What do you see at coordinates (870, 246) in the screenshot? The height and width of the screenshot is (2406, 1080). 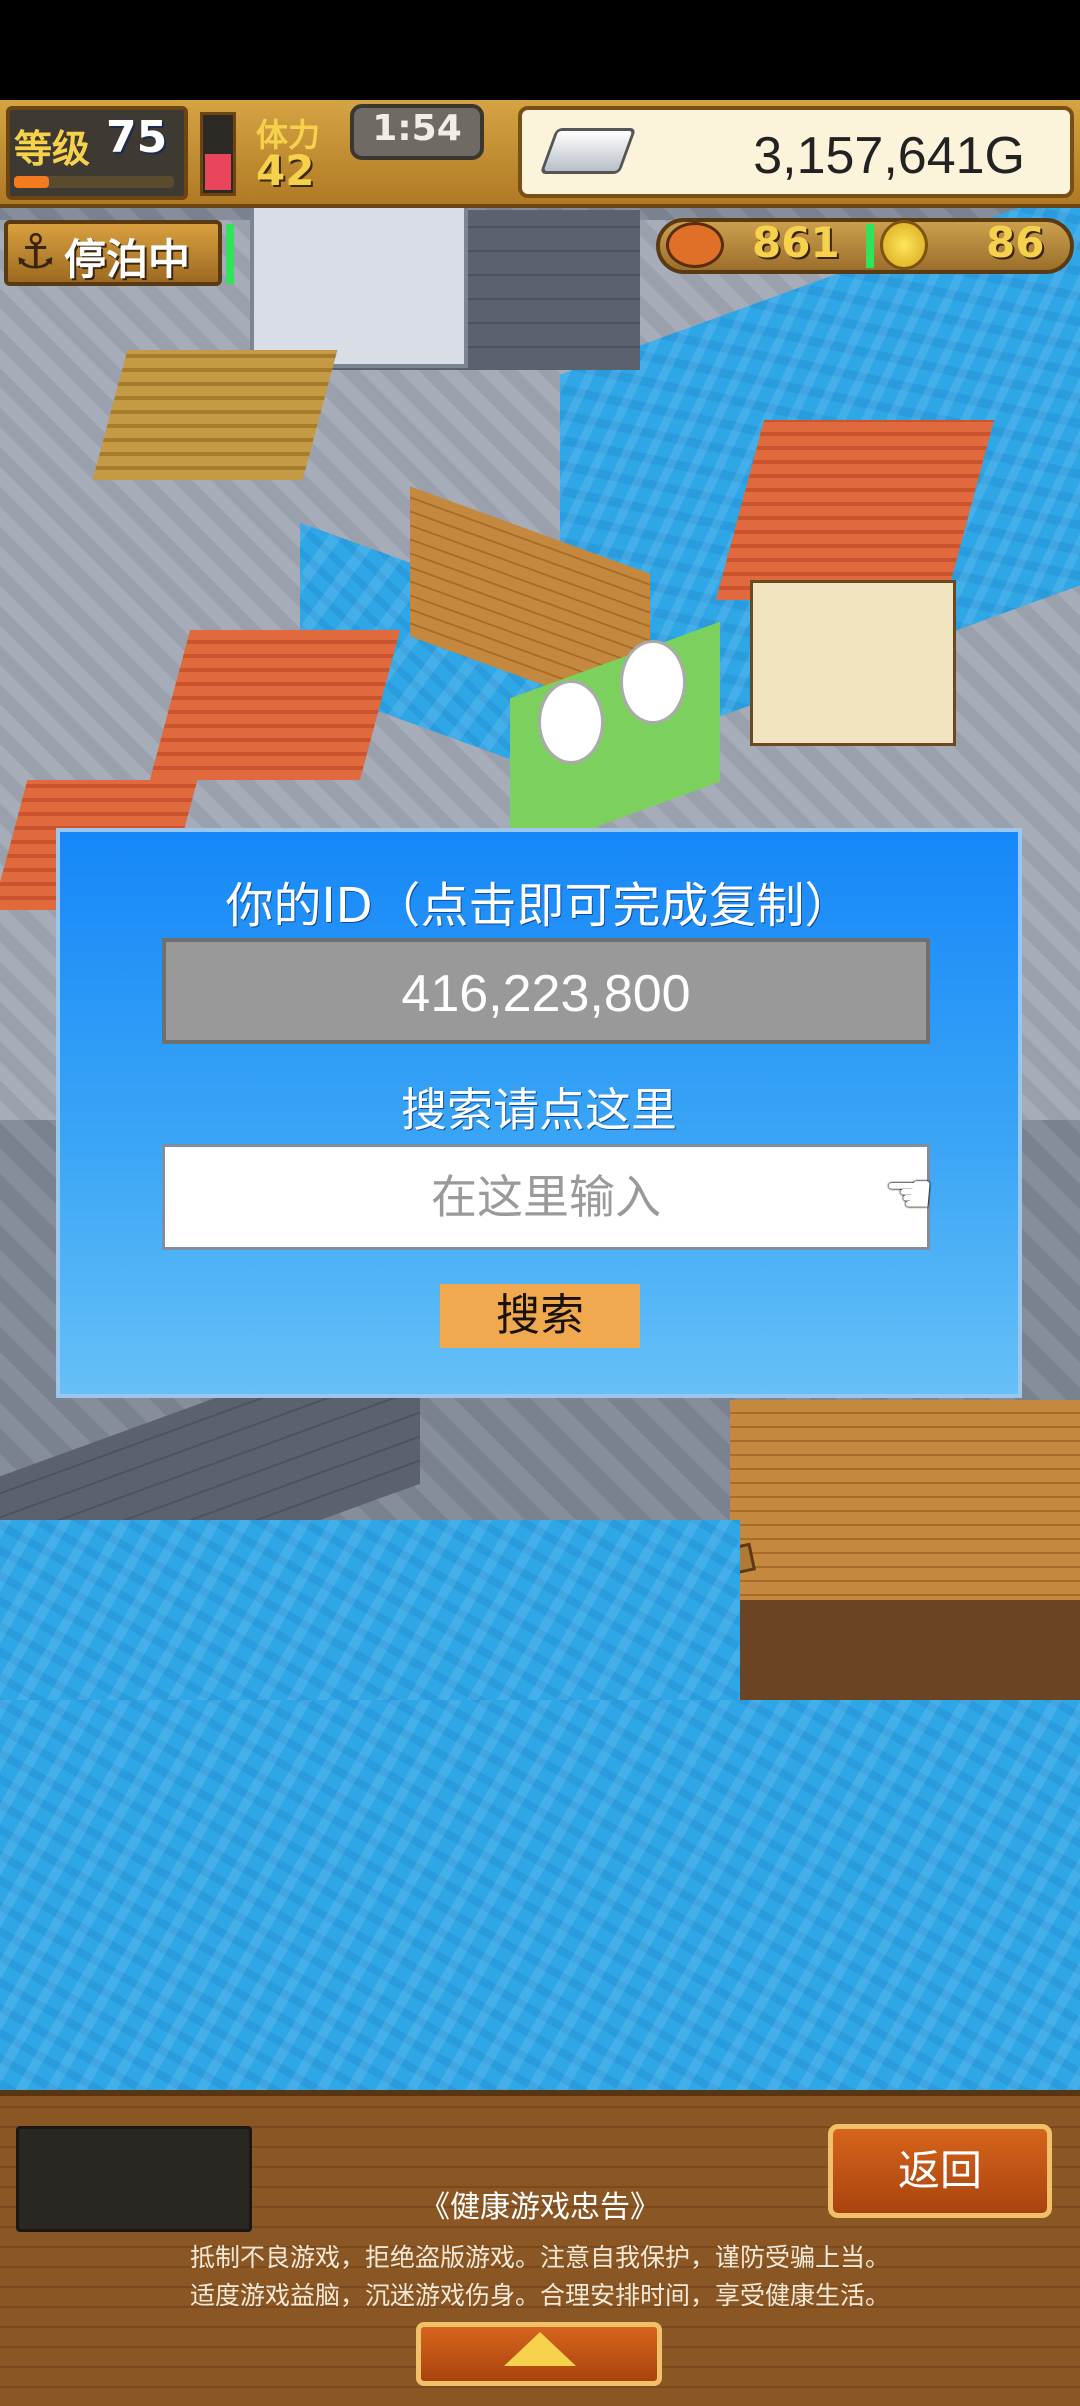 I see `food-indicator` at bounding box center [870, 246].